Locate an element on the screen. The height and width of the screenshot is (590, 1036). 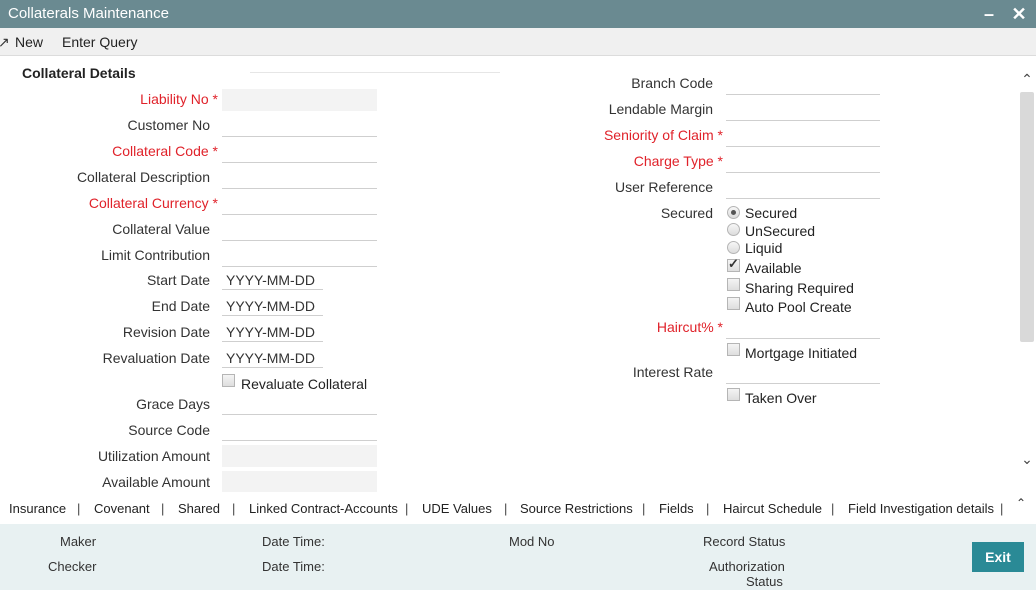
branch-code-input is located at coordinates (803, 84).